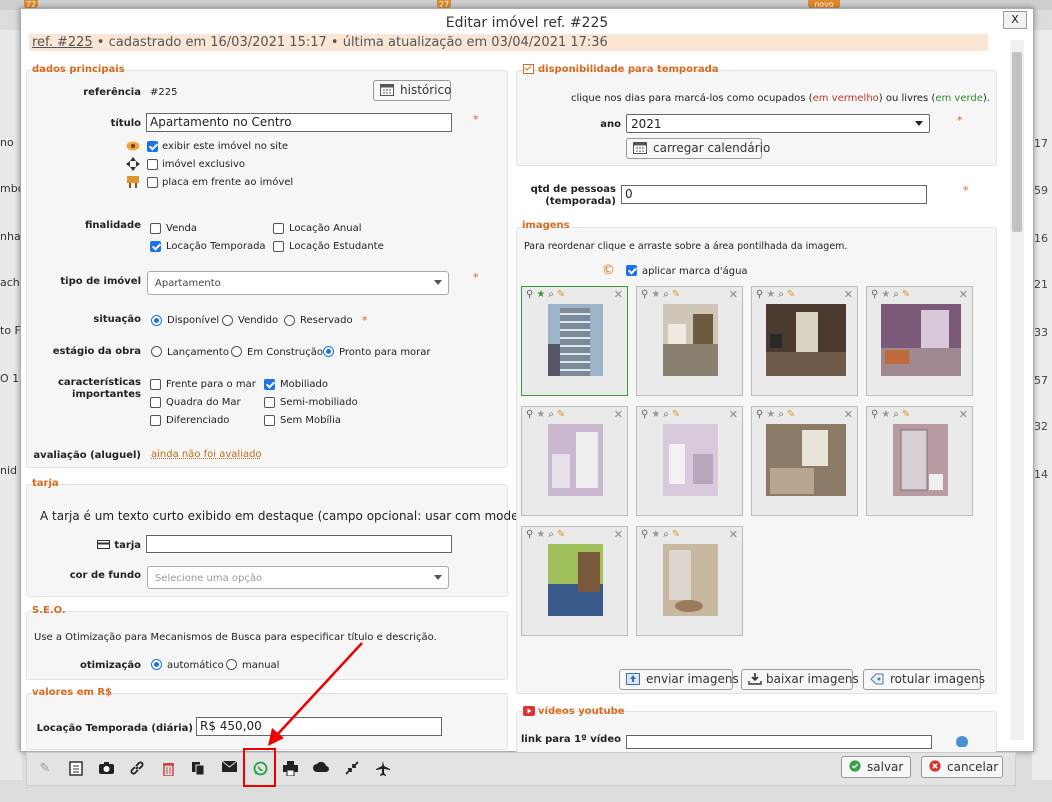 The height and width of the screenshot is (802, 1052). What do you see at coordinates (155, 402) in the screenshot?
I see `quadra-mar-checkbox` at bounding box center [155, 402].